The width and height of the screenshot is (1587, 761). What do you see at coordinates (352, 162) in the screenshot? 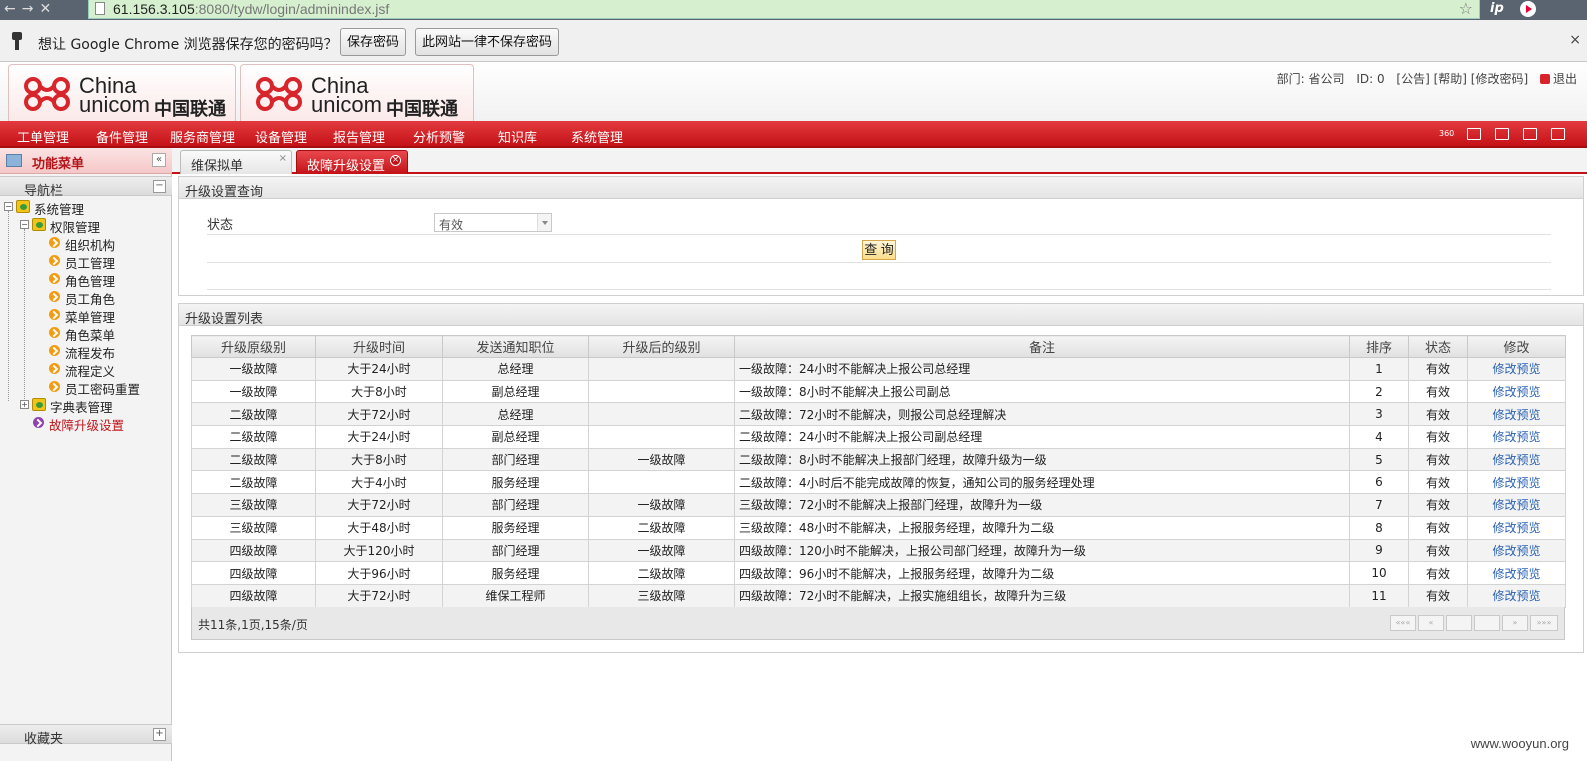
I see `tab-fault-upgrade: 故障升级设置 ×` at bounding box center [352, 162].